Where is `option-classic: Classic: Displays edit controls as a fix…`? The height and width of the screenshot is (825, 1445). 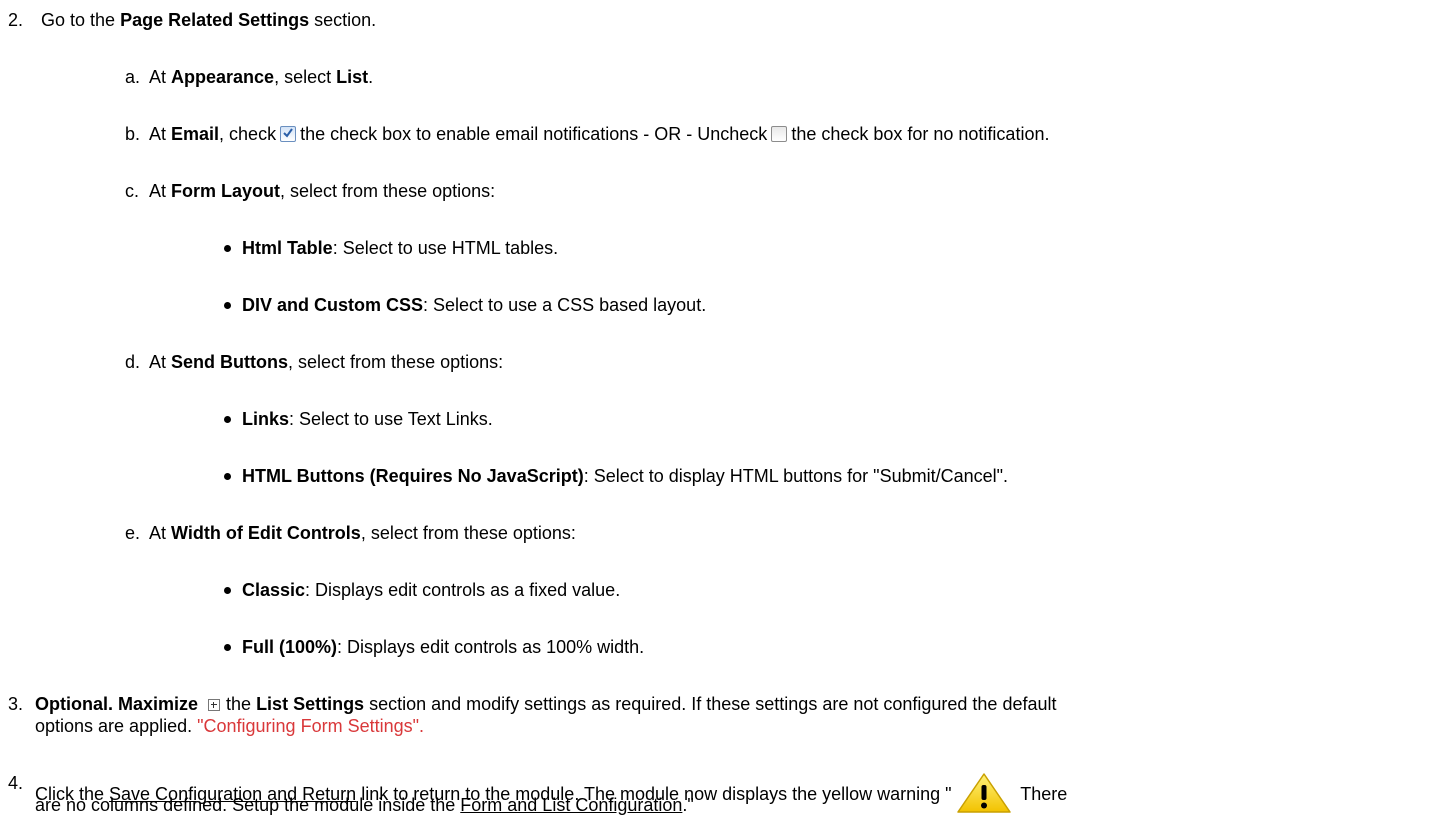 option-classic: Classic: Displays edit controls as a fix… is located at coordinates (431, 590).